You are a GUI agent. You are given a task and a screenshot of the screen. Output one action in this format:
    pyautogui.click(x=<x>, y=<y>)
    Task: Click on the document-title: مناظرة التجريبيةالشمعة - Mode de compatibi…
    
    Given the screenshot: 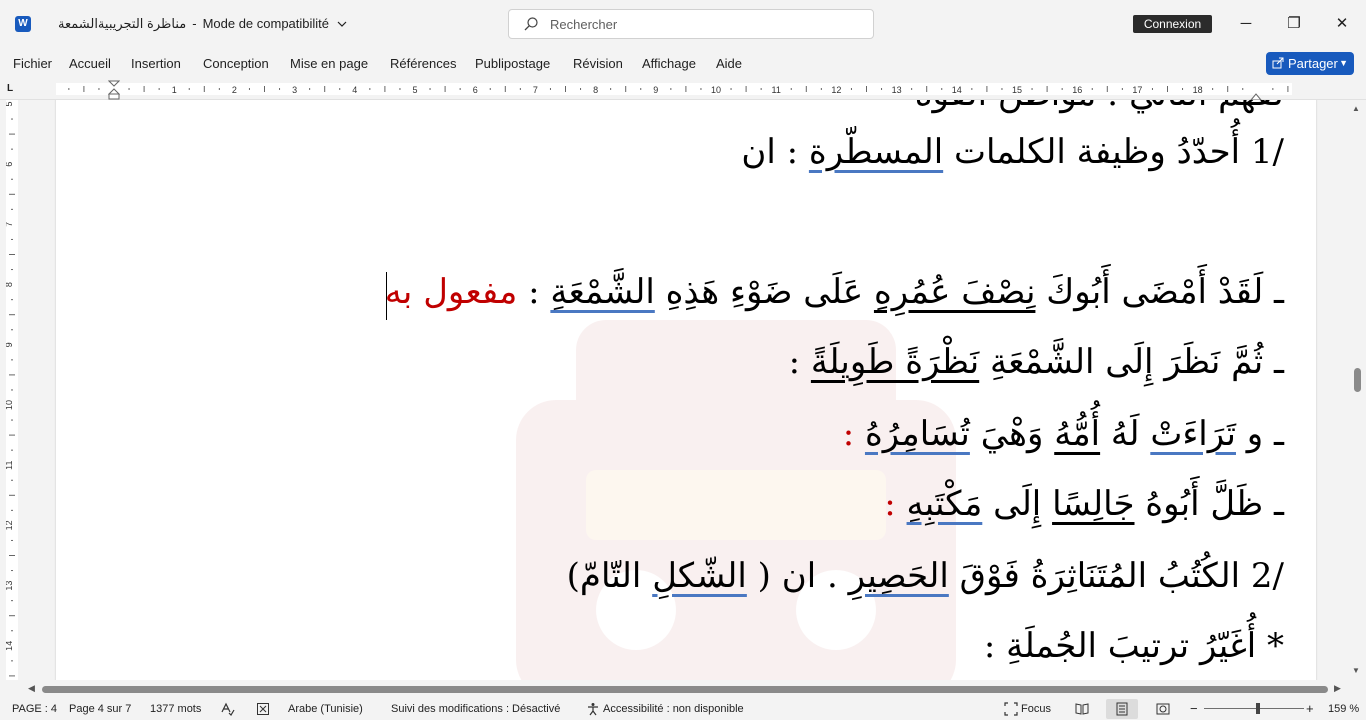 What is the action you would take?
    pyautogui.click(x=202, y=24)
    